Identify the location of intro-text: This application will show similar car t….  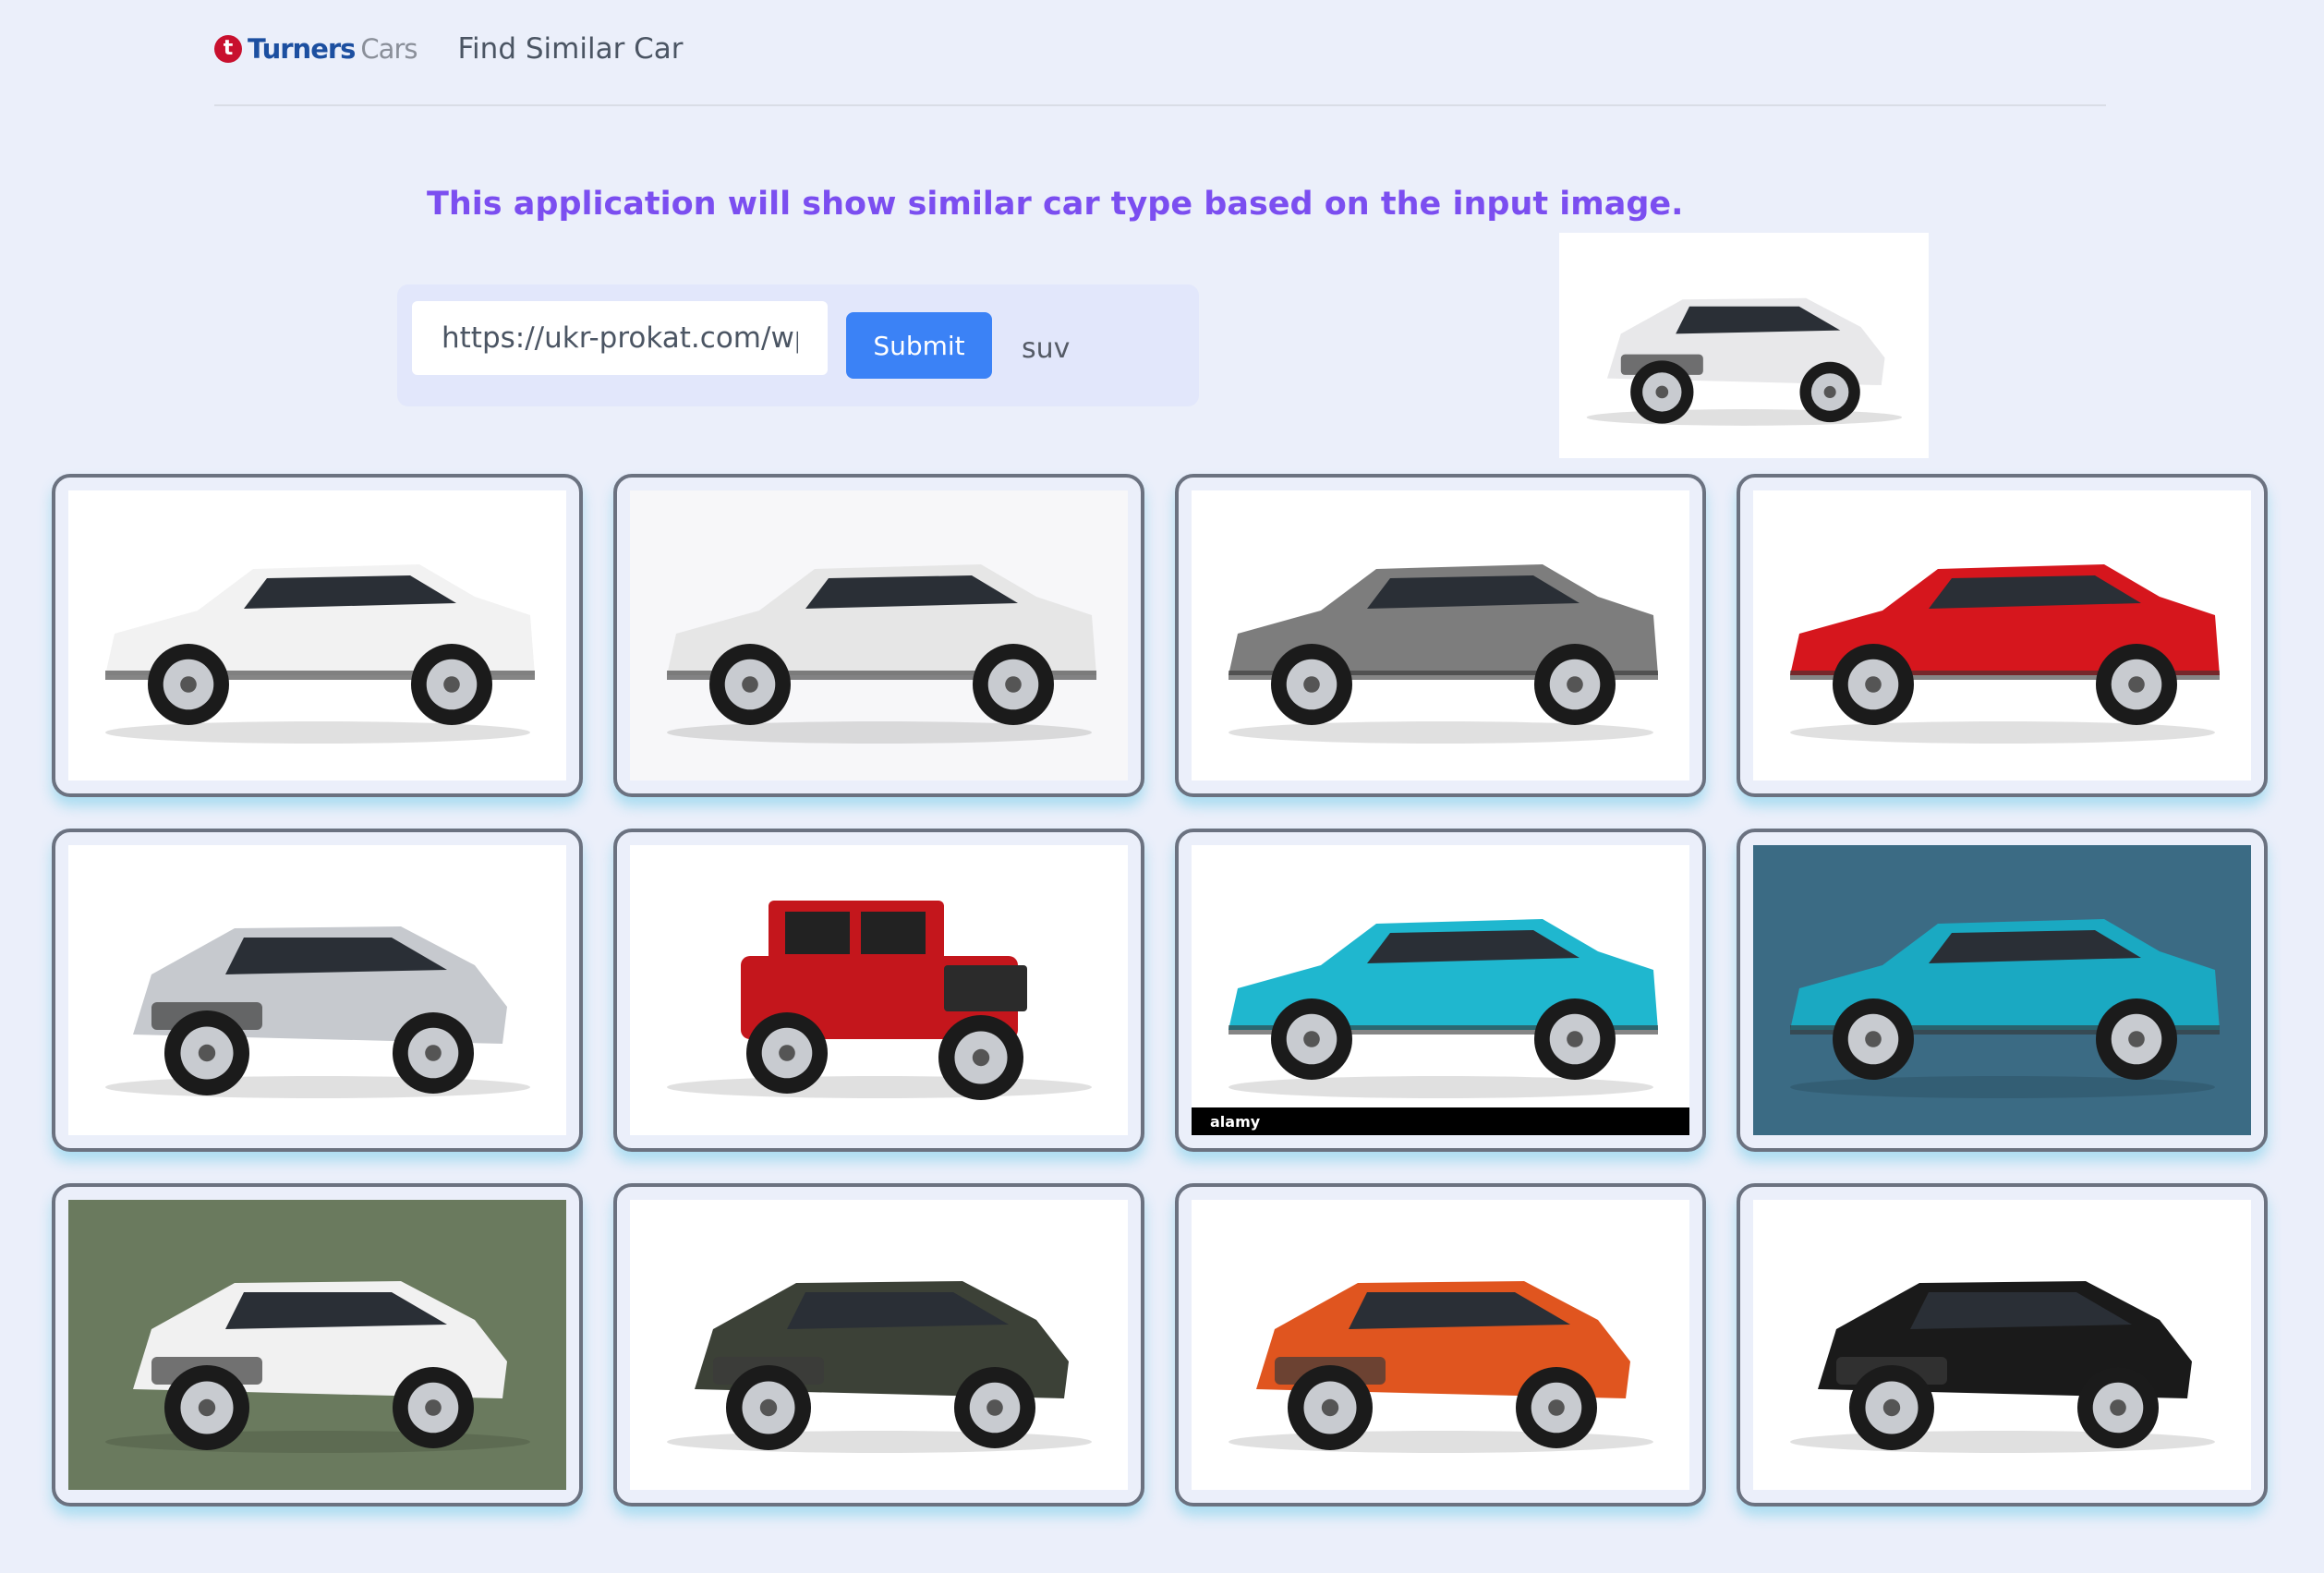
(1055, 204).